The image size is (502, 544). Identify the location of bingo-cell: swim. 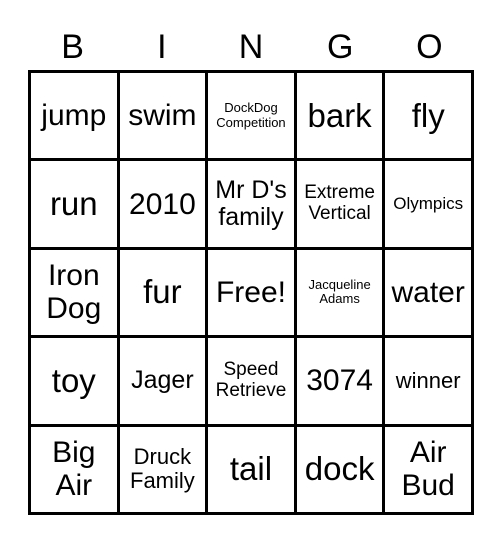
(162, 116).